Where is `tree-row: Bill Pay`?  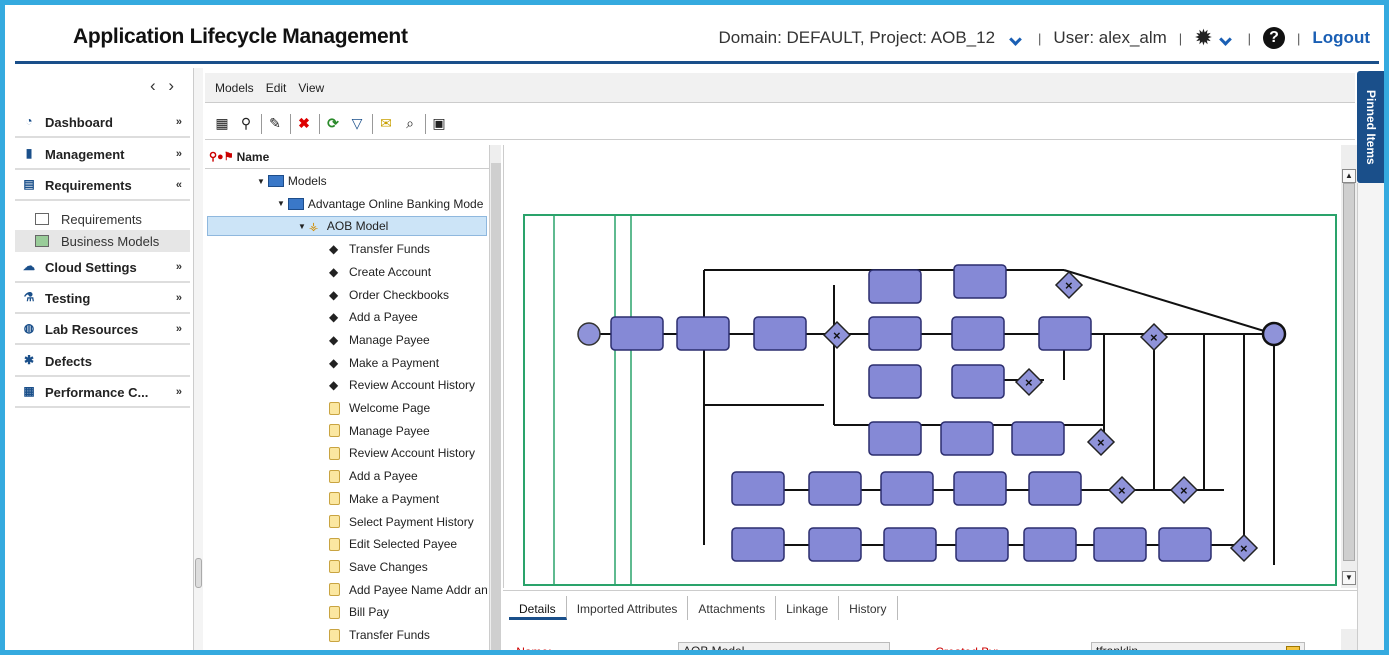
tree-row: Bill Pay is located at coordinates (359, 612).